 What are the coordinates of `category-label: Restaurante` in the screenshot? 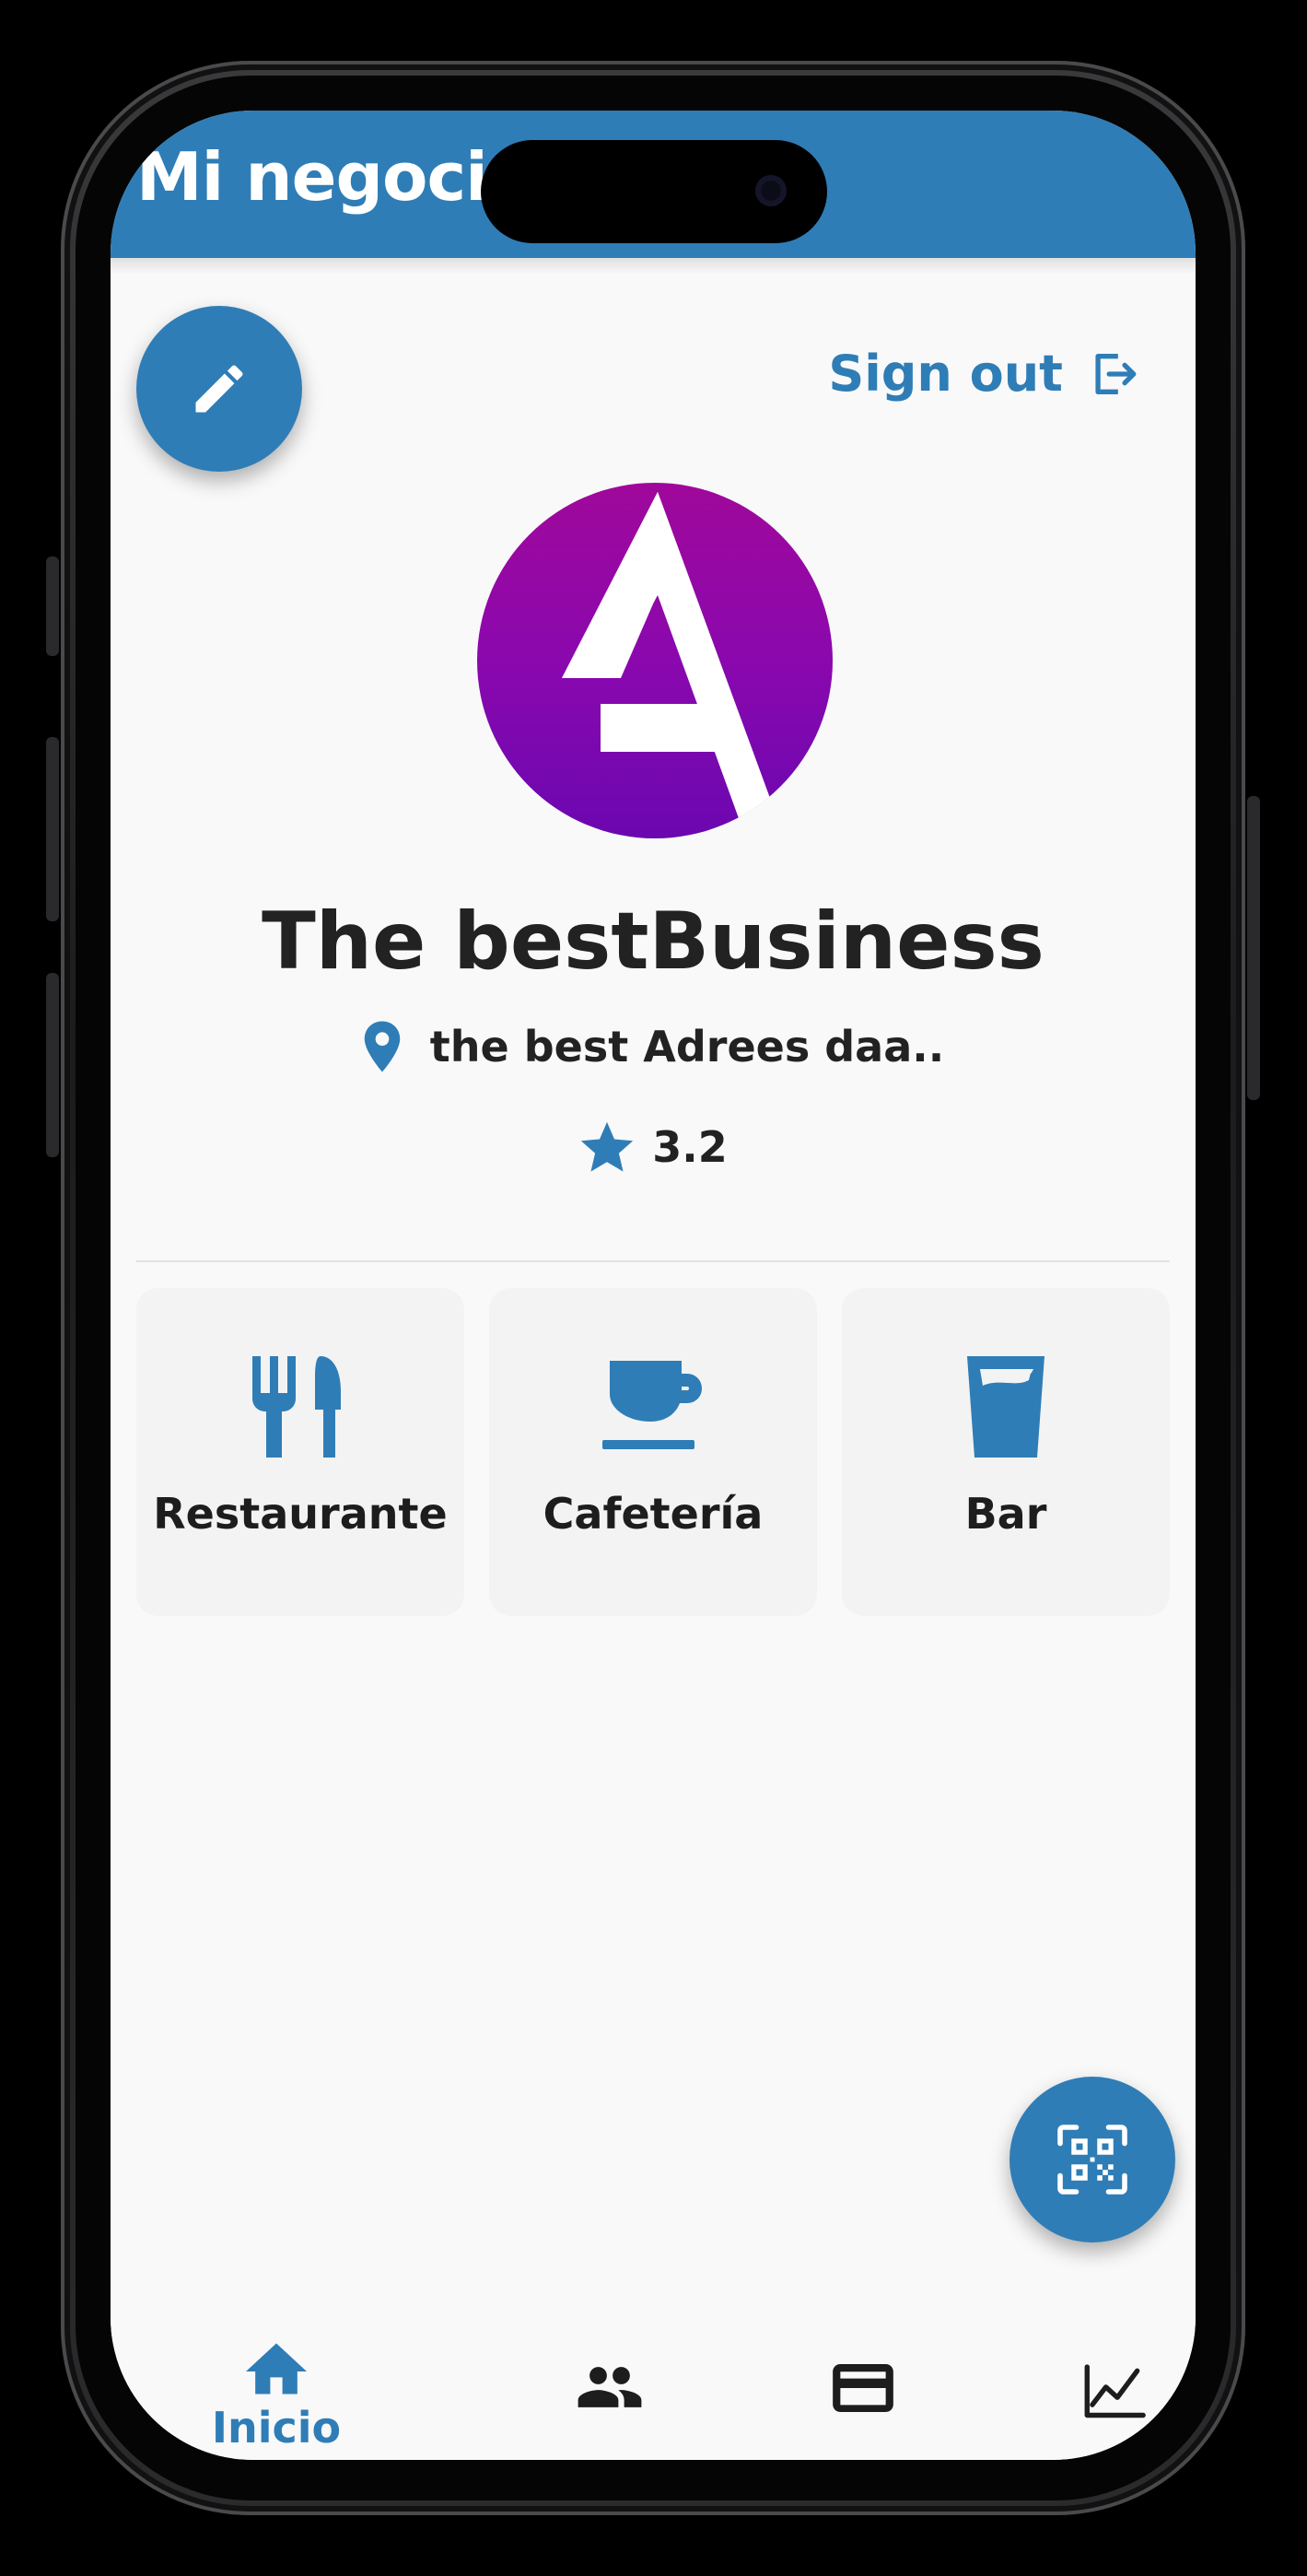 It's located at (301, 1514).